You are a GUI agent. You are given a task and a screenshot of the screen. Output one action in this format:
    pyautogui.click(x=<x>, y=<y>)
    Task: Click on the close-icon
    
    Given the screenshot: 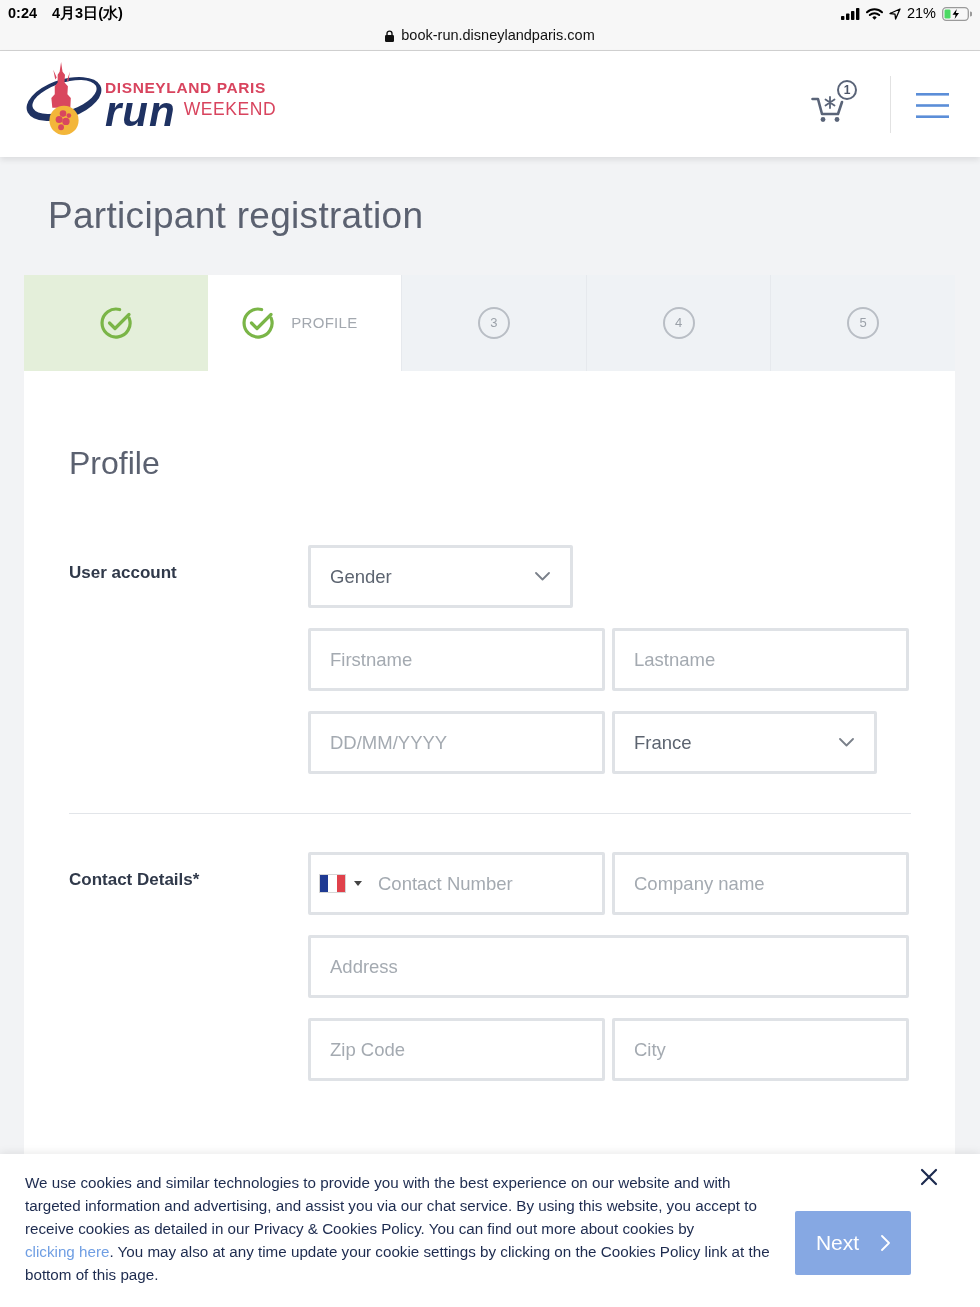 What is the action you would take?
    pyautogui.click(x=929, y=1177)
    